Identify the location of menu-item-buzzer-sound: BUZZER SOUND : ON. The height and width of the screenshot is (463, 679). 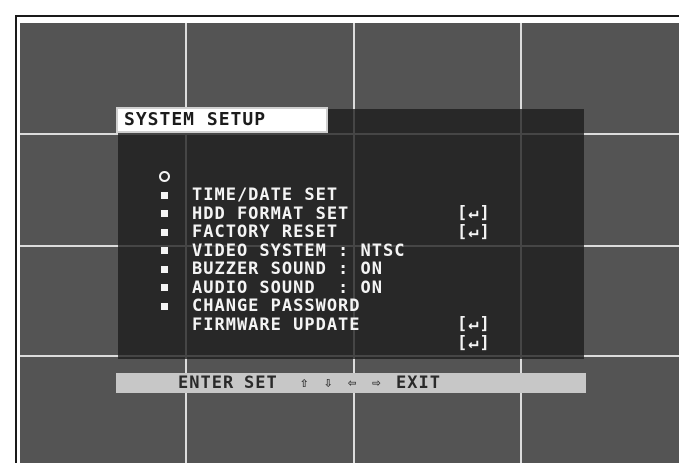
(268, 251).